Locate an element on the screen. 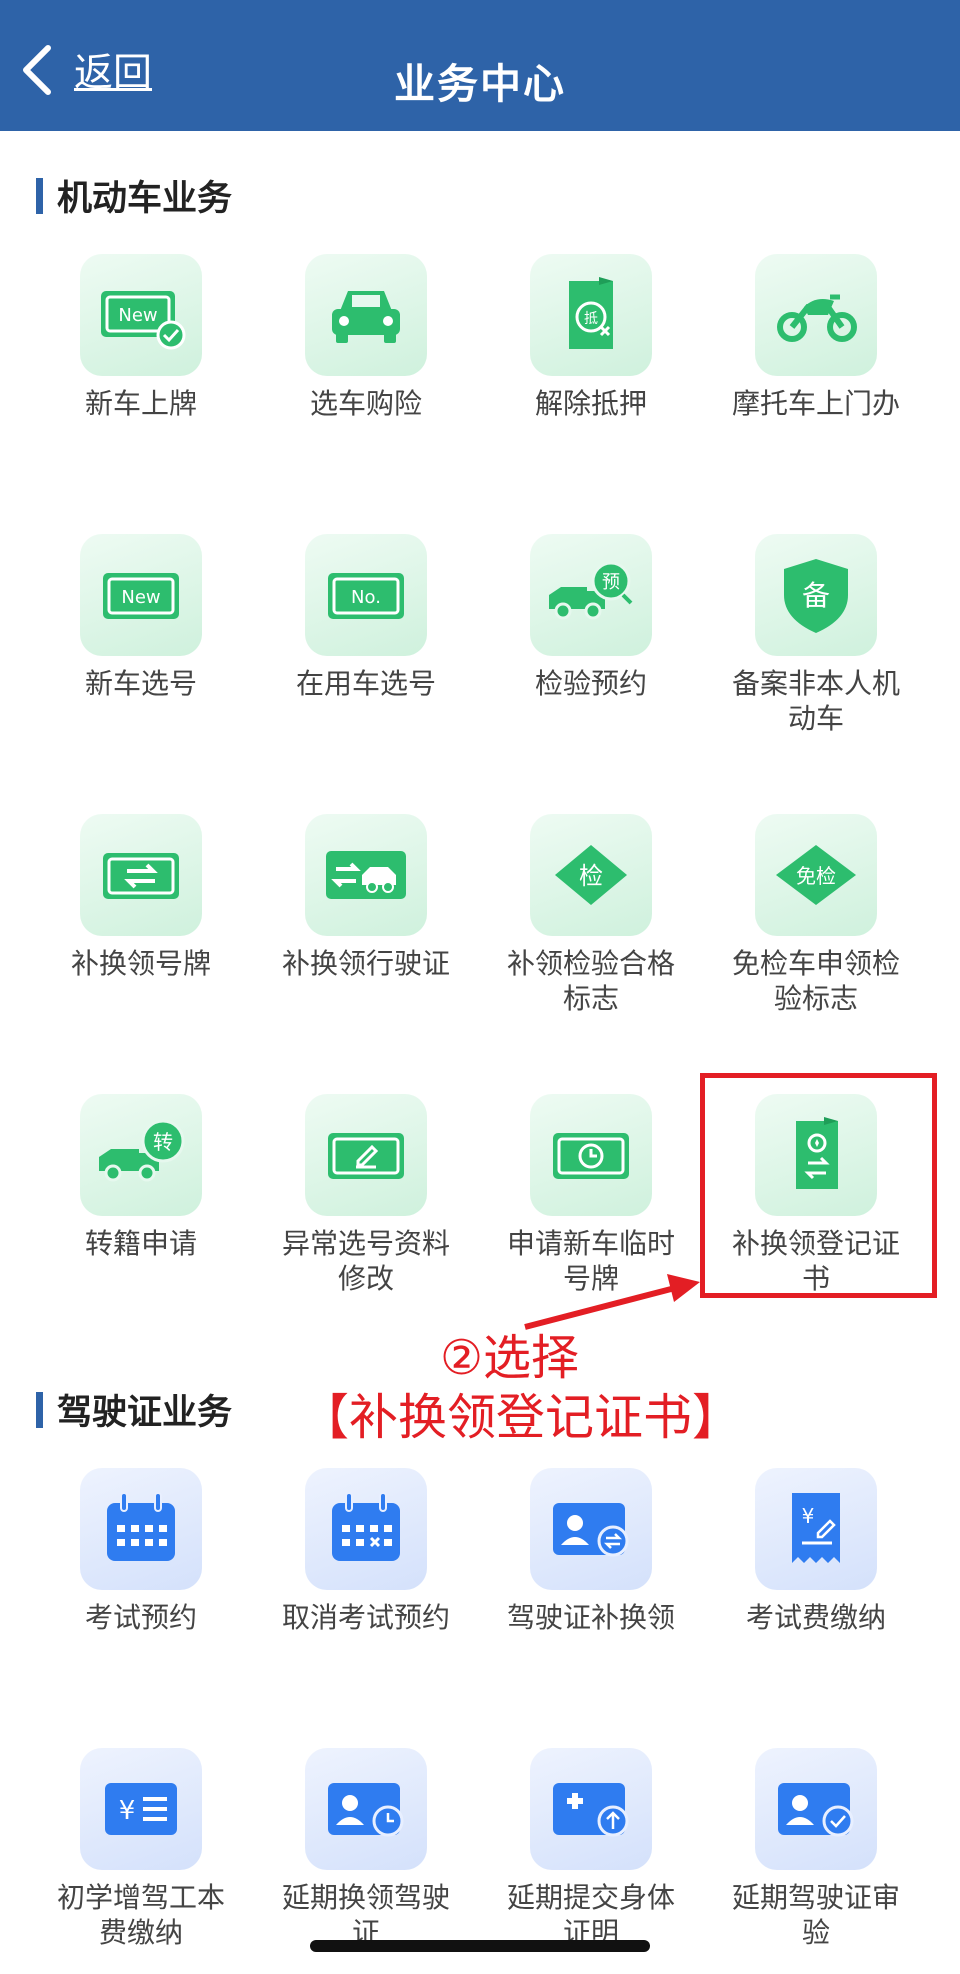 The height and width of the screenshot is (1974, 960). service-label: 新车上牌 is located at coordinates (140, 403).